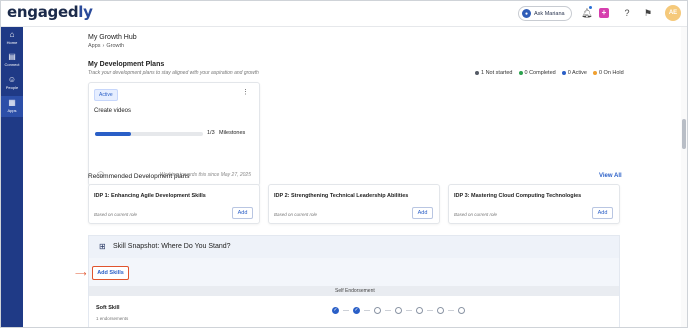 The height and width of the screenshot is (328, 688). I want to click on recommended-title: Recommended Development plans, so click(139, 176).